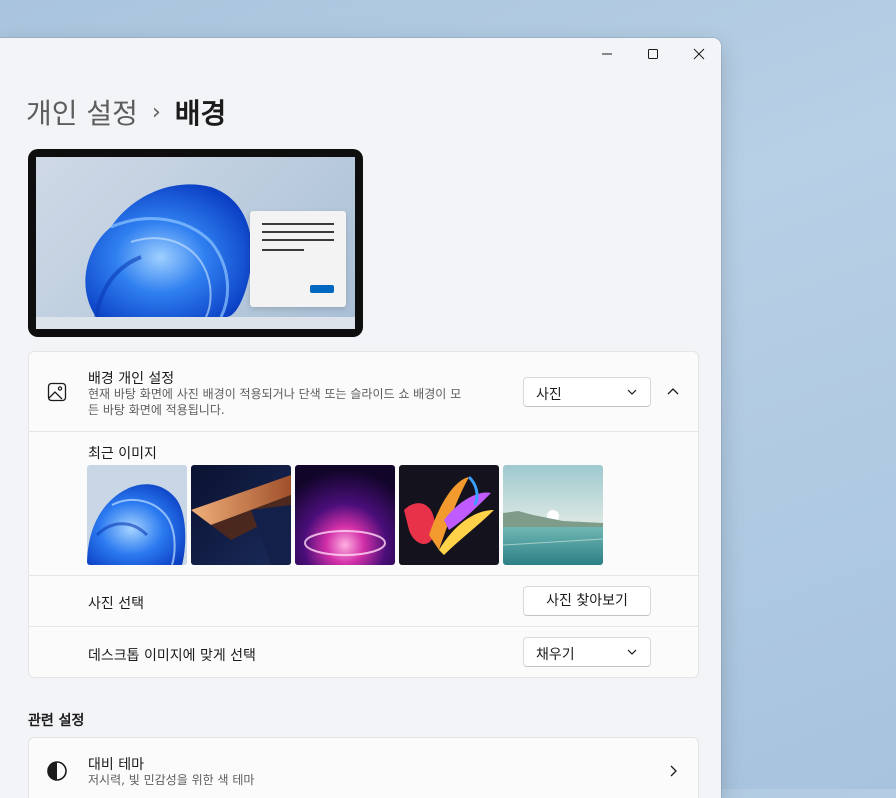  What do you see at coordinates (195, 323) in the screenshot?
I see `preview-taskbar` at bounding box center [195, 323].